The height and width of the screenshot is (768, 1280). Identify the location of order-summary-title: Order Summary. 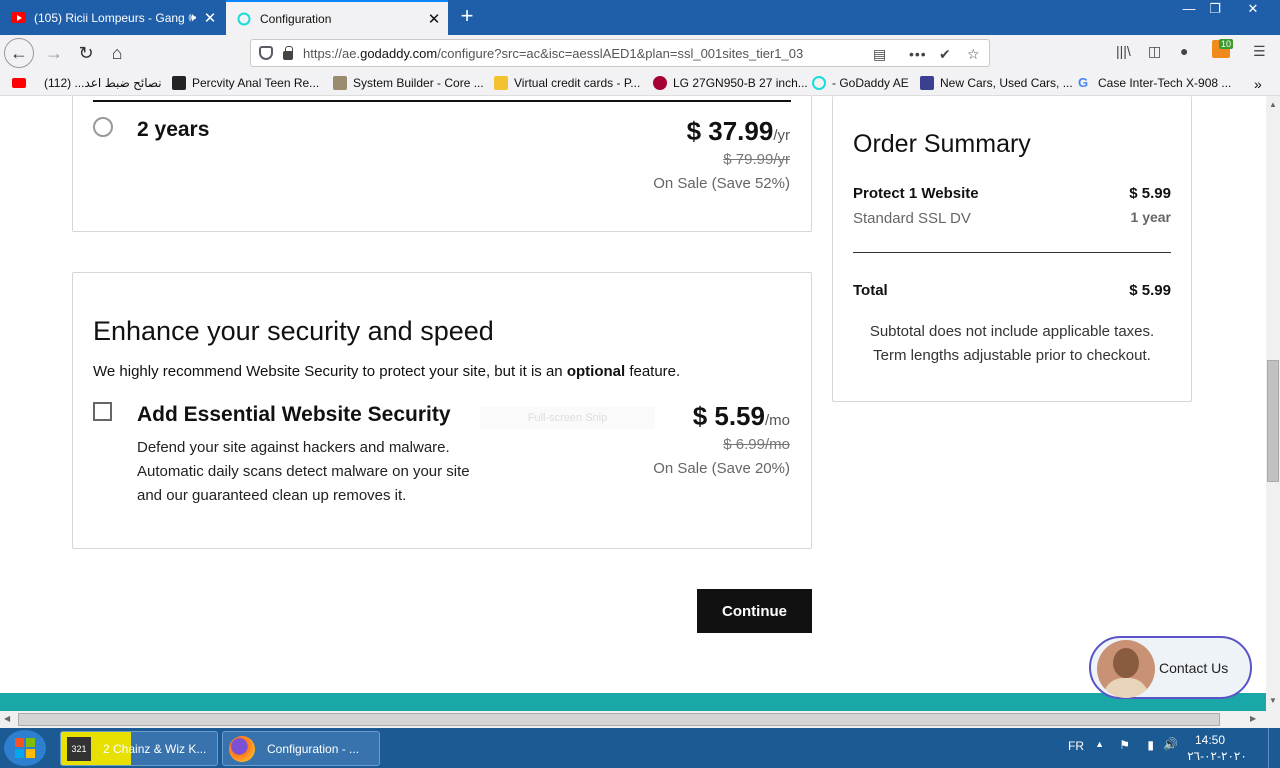
(942, 144).